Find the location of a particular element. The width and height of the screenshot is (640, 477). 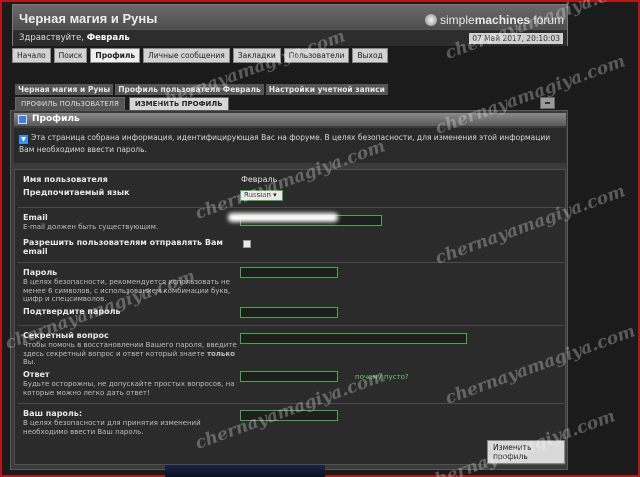

smf-logo: simplemachines forum is located at coordinates (494, 20).